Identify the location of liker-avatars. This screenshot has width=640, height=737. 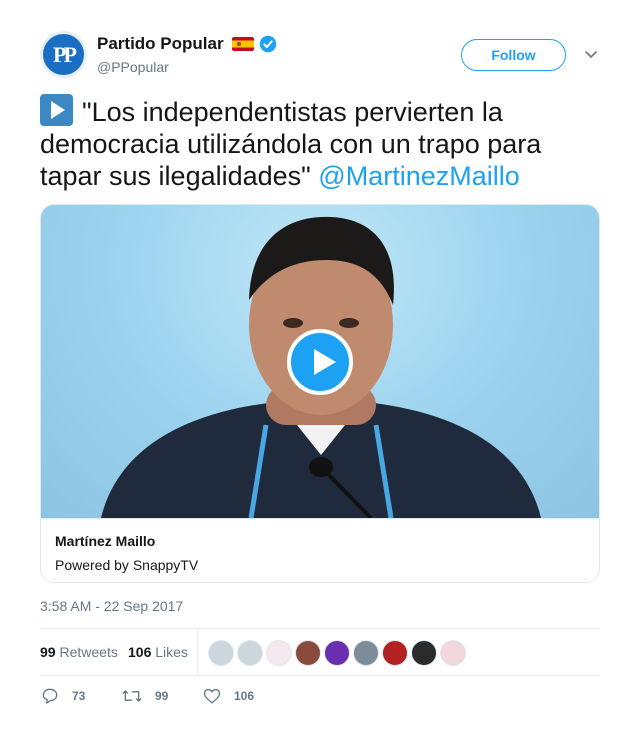
(338, 653).